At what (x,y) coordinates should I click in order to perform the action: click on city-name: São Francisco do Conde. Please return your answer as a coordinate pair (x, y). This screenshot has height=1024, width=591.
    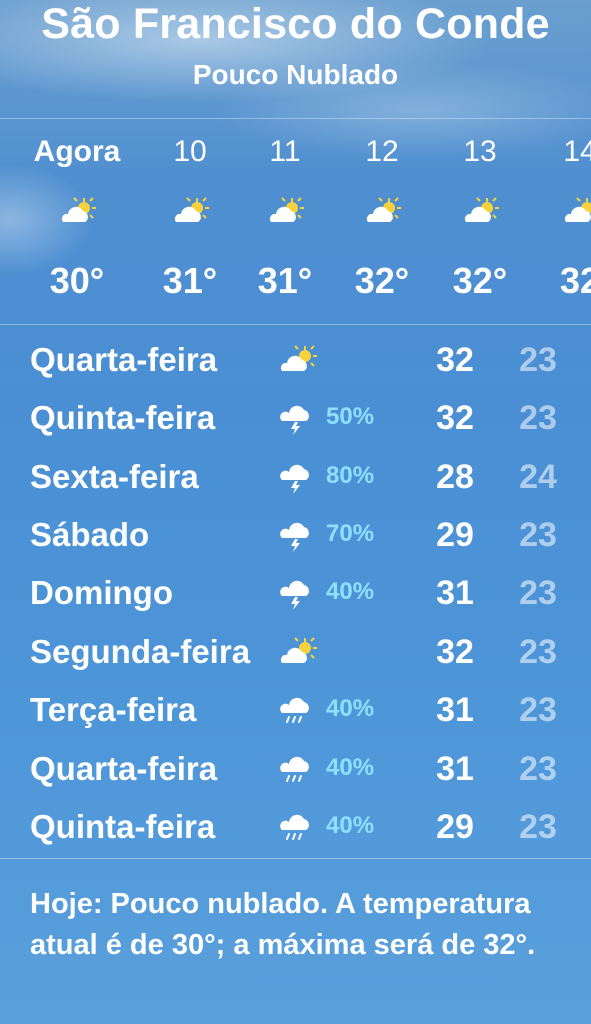
    Looking at the image, I should click on (295, 24).